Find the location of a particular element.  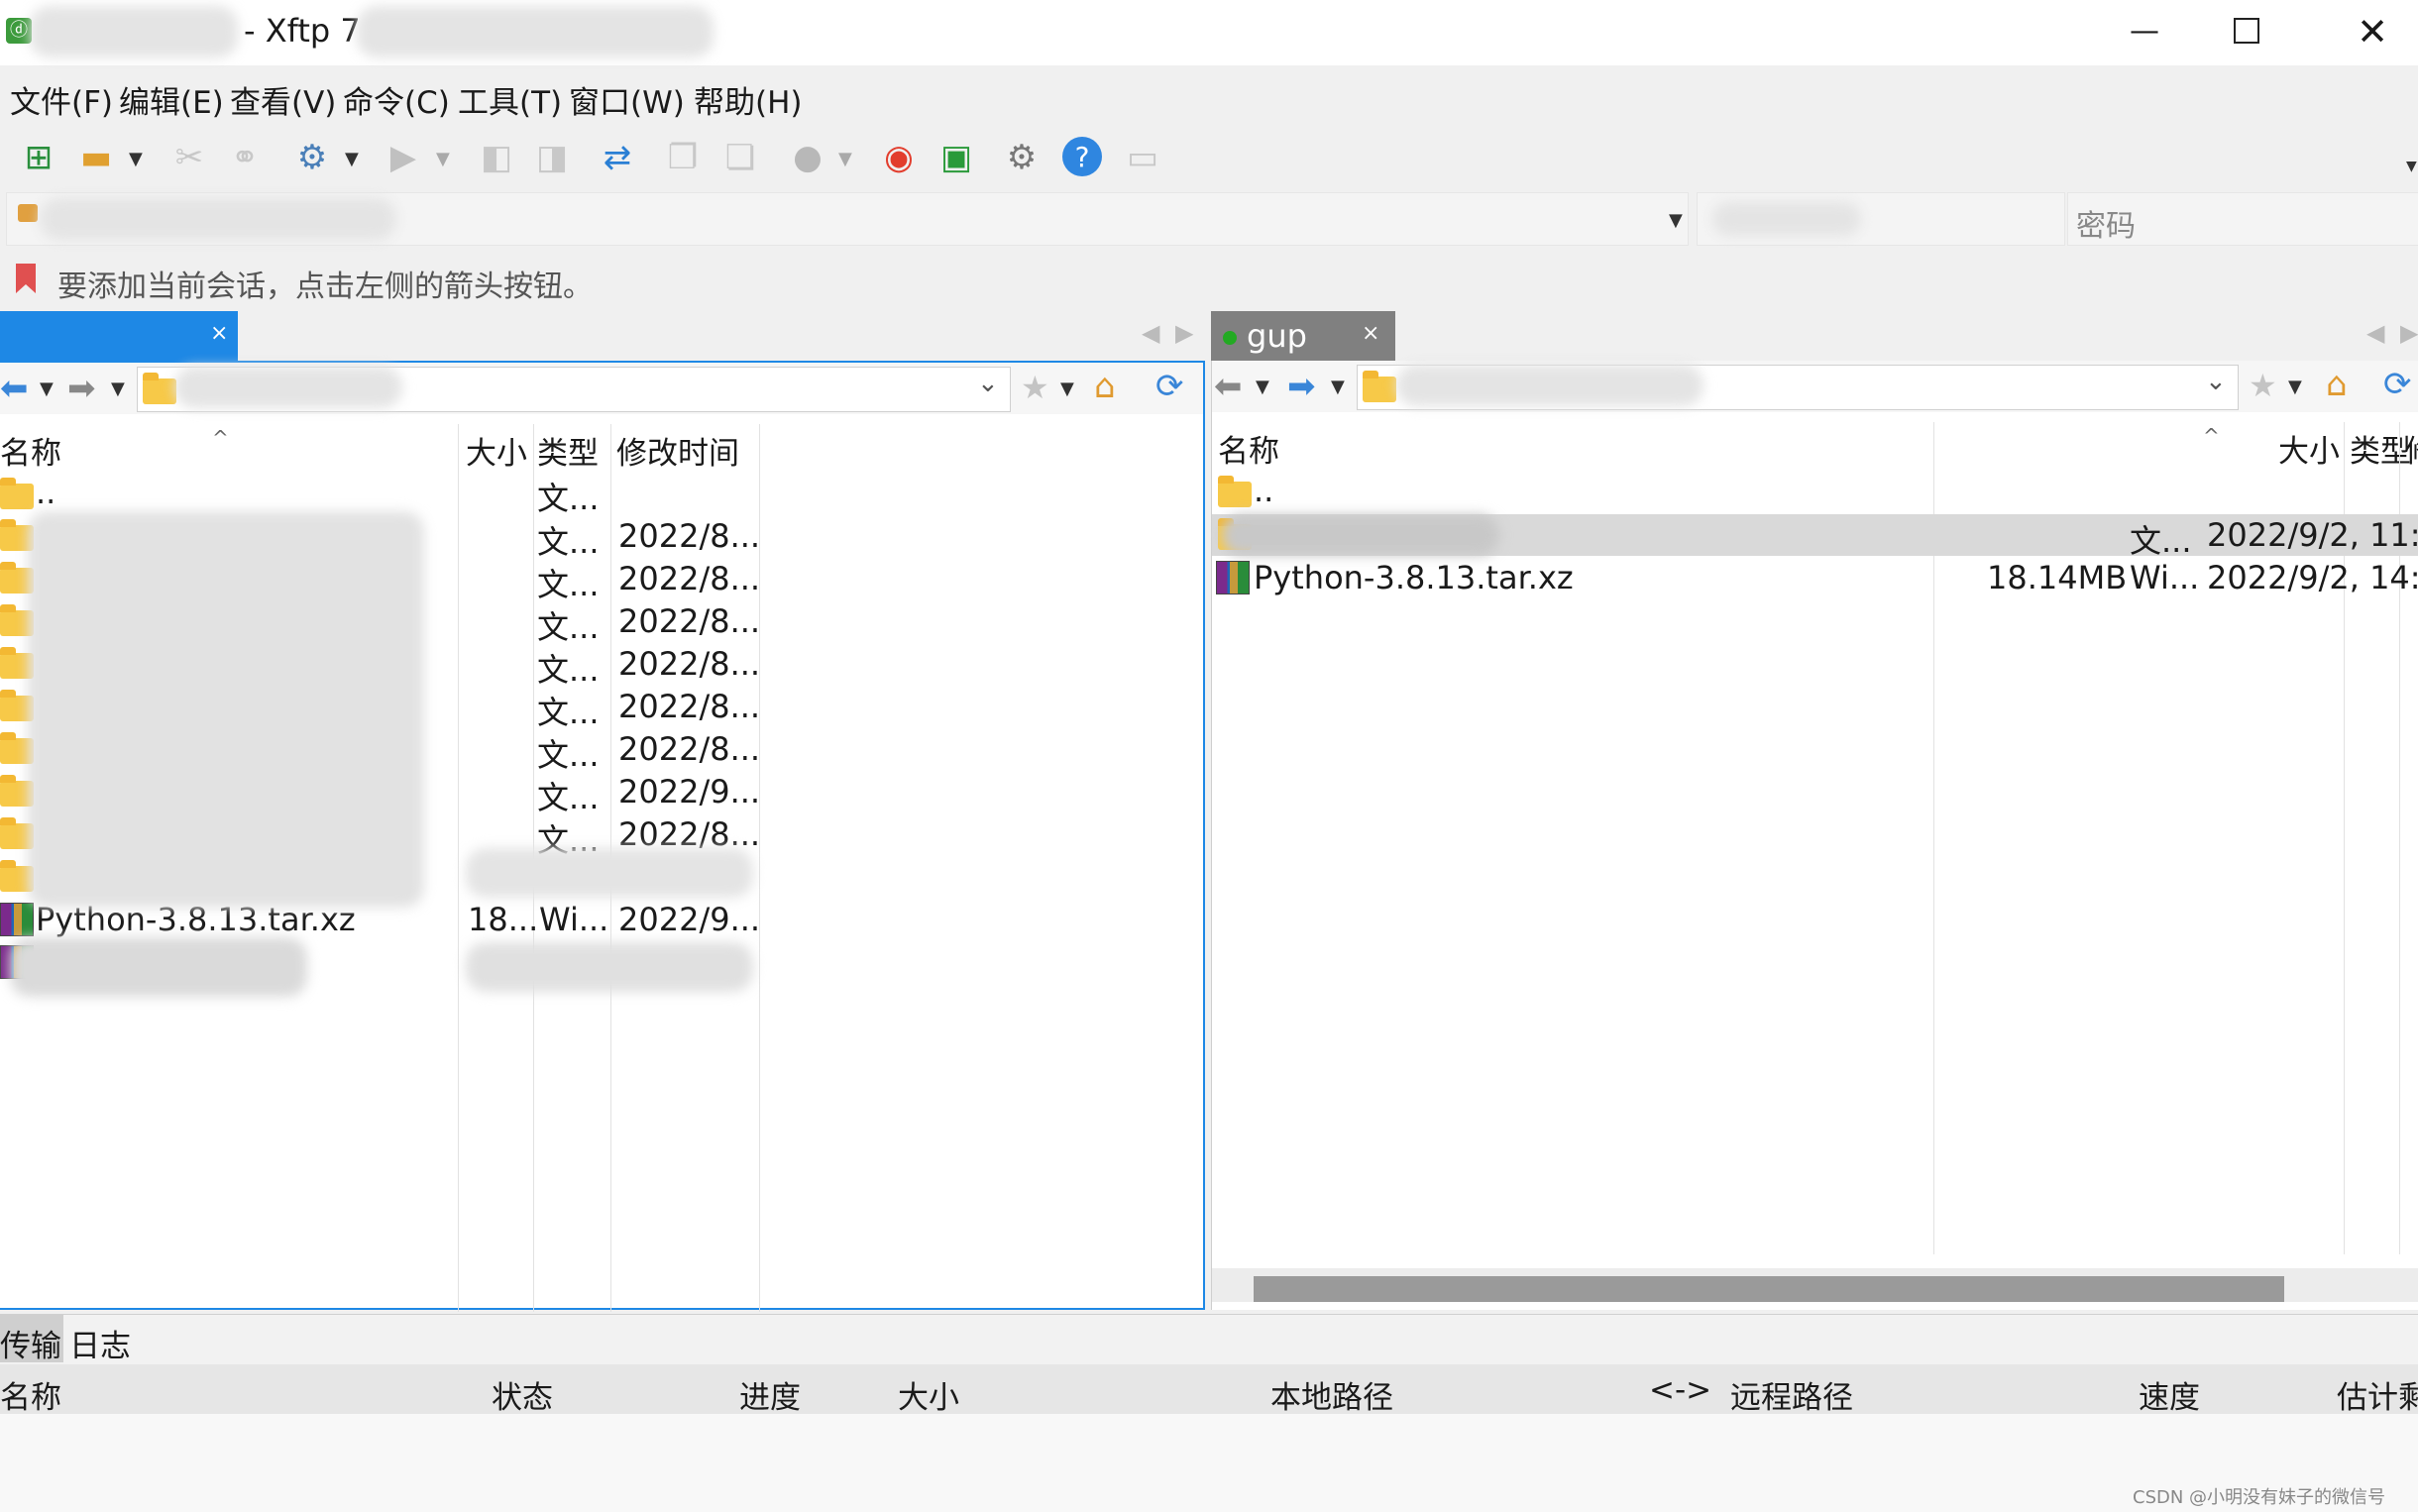

left-col-size: 大小 is located at coordinates (496, 451).